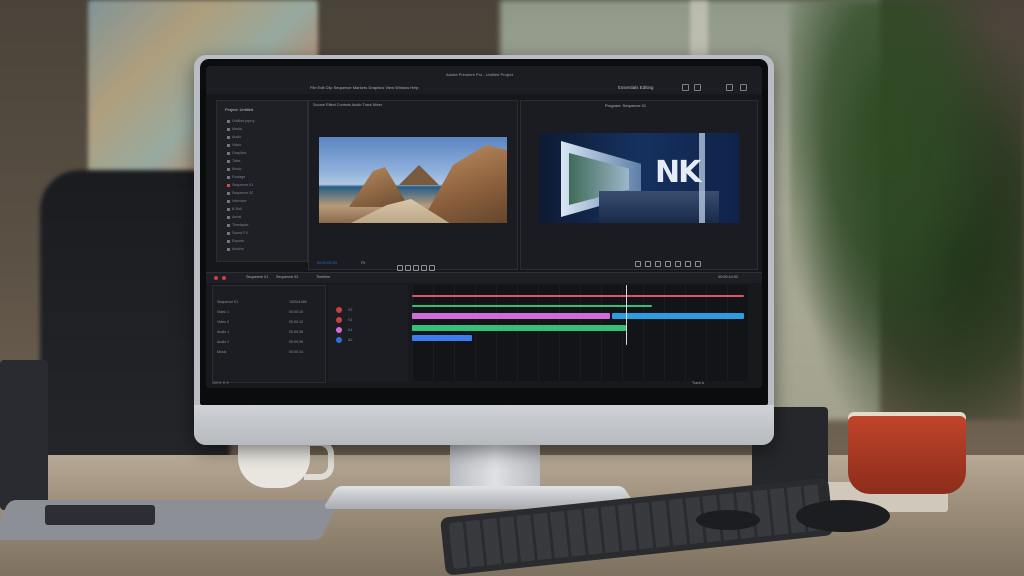 The height and width of the screenshot is (576, 1024). Describe the element at coordinates (234, 137) in the screenshot. I see `project-item: Audio` at that location.